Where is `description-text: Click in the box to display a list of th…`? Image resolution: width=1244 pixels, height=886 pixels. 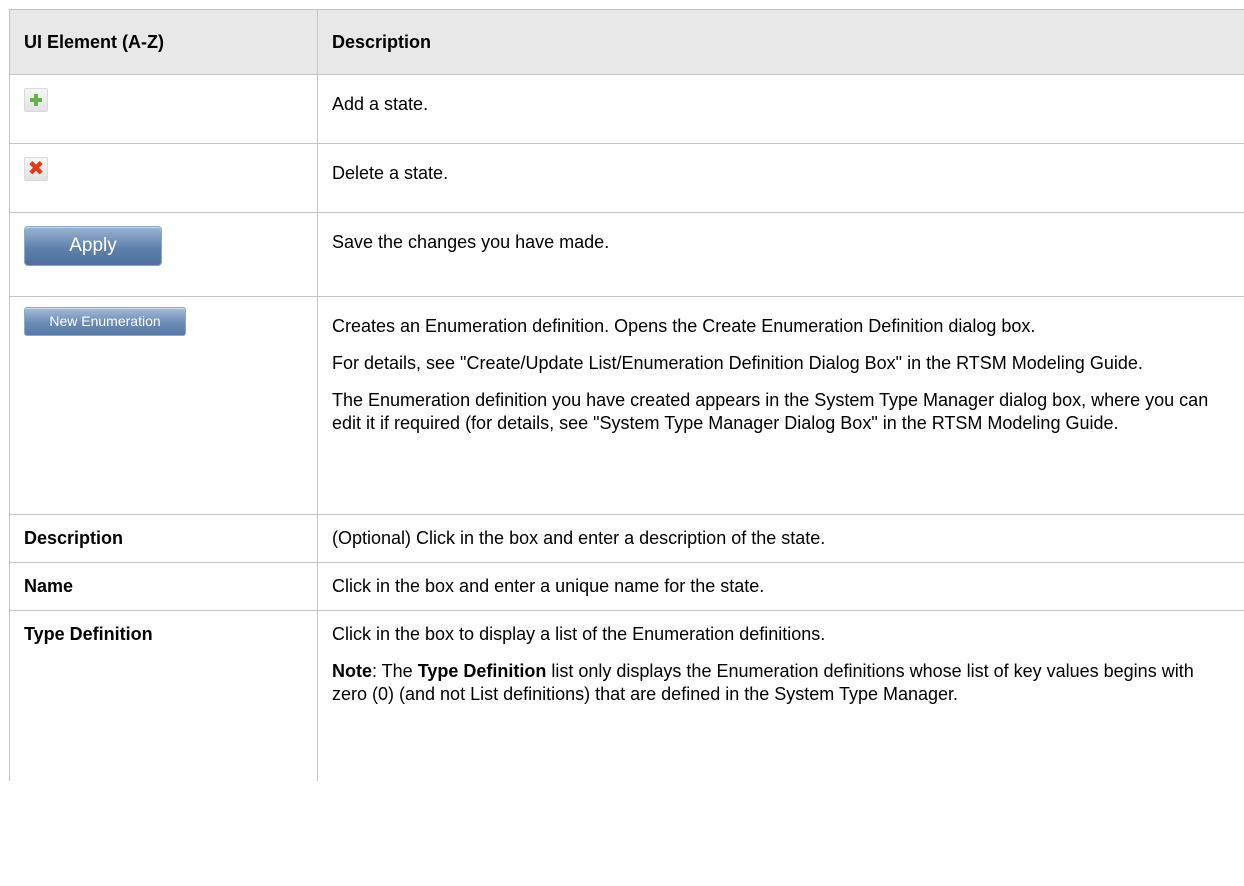
description-text: Click in the box to display a list of th… is located at coordinates (579, 634).